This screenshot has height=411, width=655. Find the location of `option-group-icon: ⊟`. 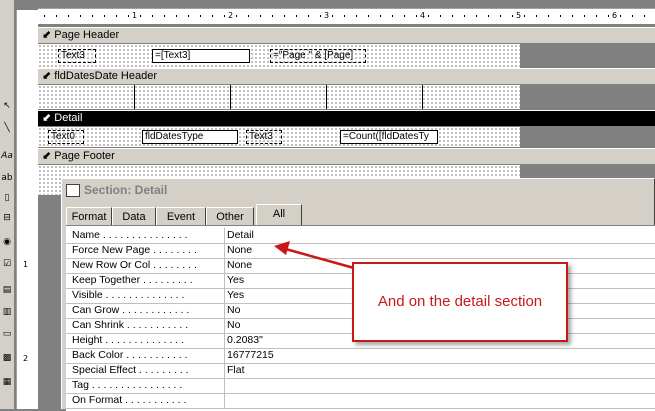

option-group-icon: ⊟ is located at coordinates (7, 218).